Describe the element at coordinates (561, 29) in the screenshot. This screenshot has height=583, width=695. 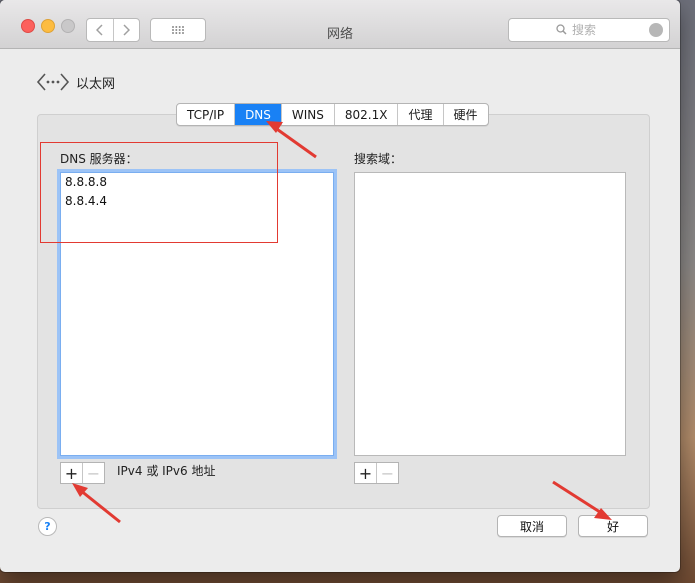
I see `search-icon` at that location.